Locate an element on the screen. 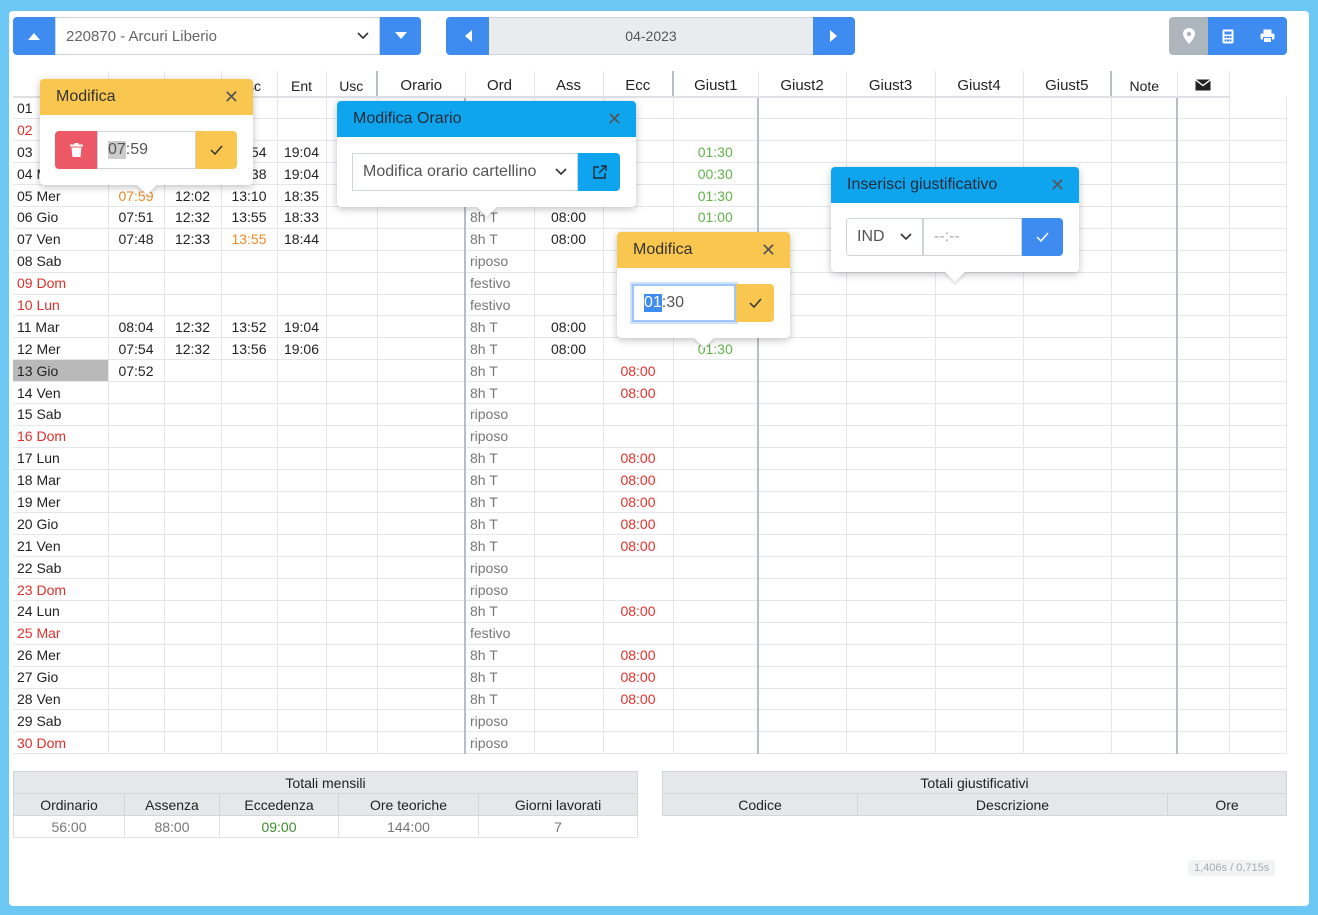 Image resolution: width=1318 pixels, height=915 pixels. schedule-select: Modifica orario cartellino is located at coordinates (465, 172).